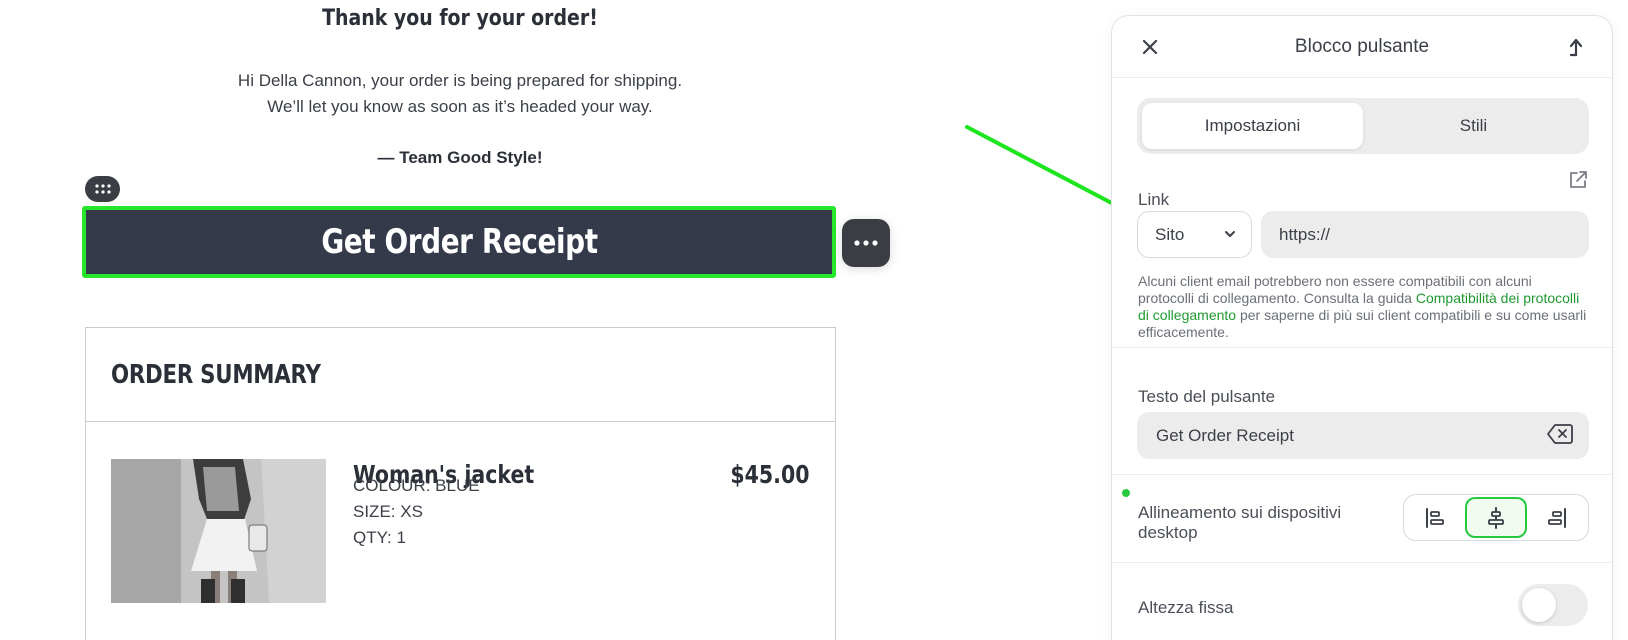 This screenshot has height=640, width=1628. Describe the element at coordinates (460, 18) in the screenshot. I see `thanks-title: Thank you for your order!` at that location.